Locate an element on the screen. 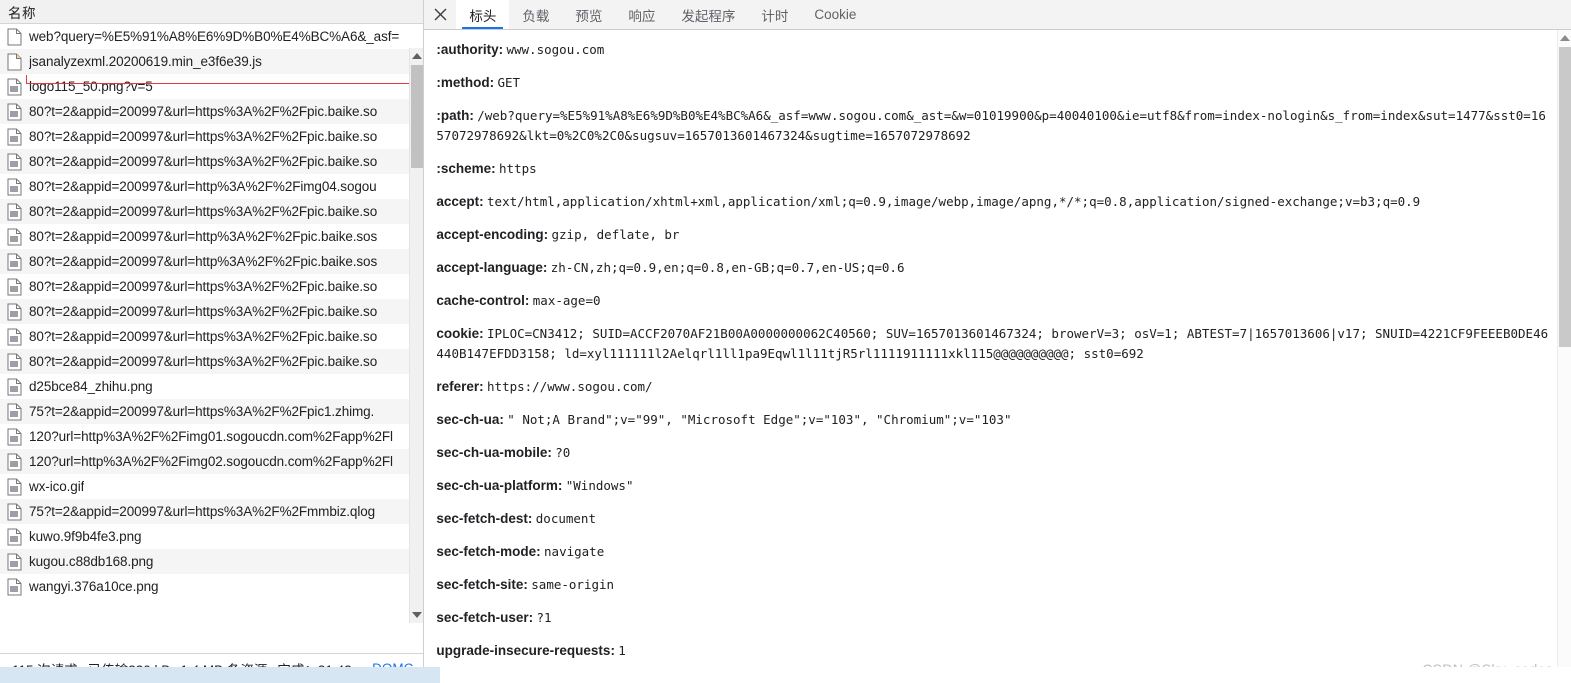 Image resolution: width=1571 pixels, height=683 pixels. header-value: ?0 is located at coordinates (563, 452).